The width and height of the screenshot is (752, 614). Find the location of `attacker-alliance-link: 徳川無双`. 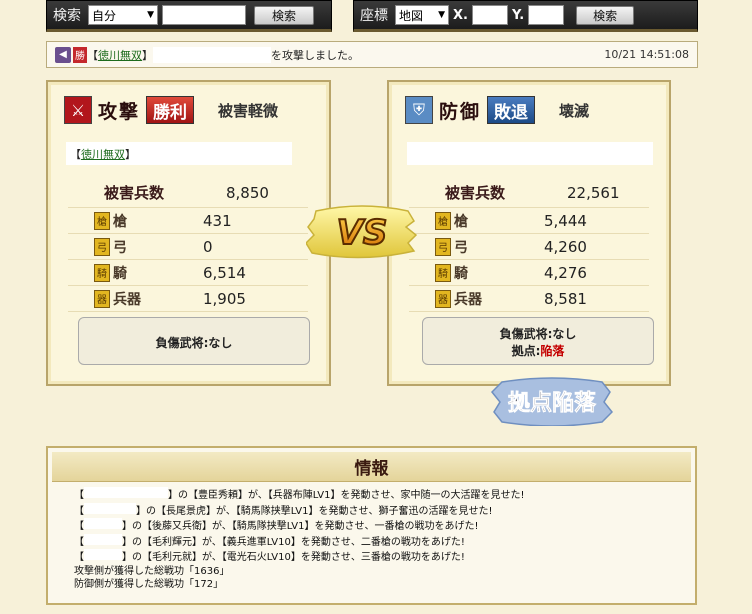

attacker-alliance-link: 徳川無双 is located at coordinates (103, 154).